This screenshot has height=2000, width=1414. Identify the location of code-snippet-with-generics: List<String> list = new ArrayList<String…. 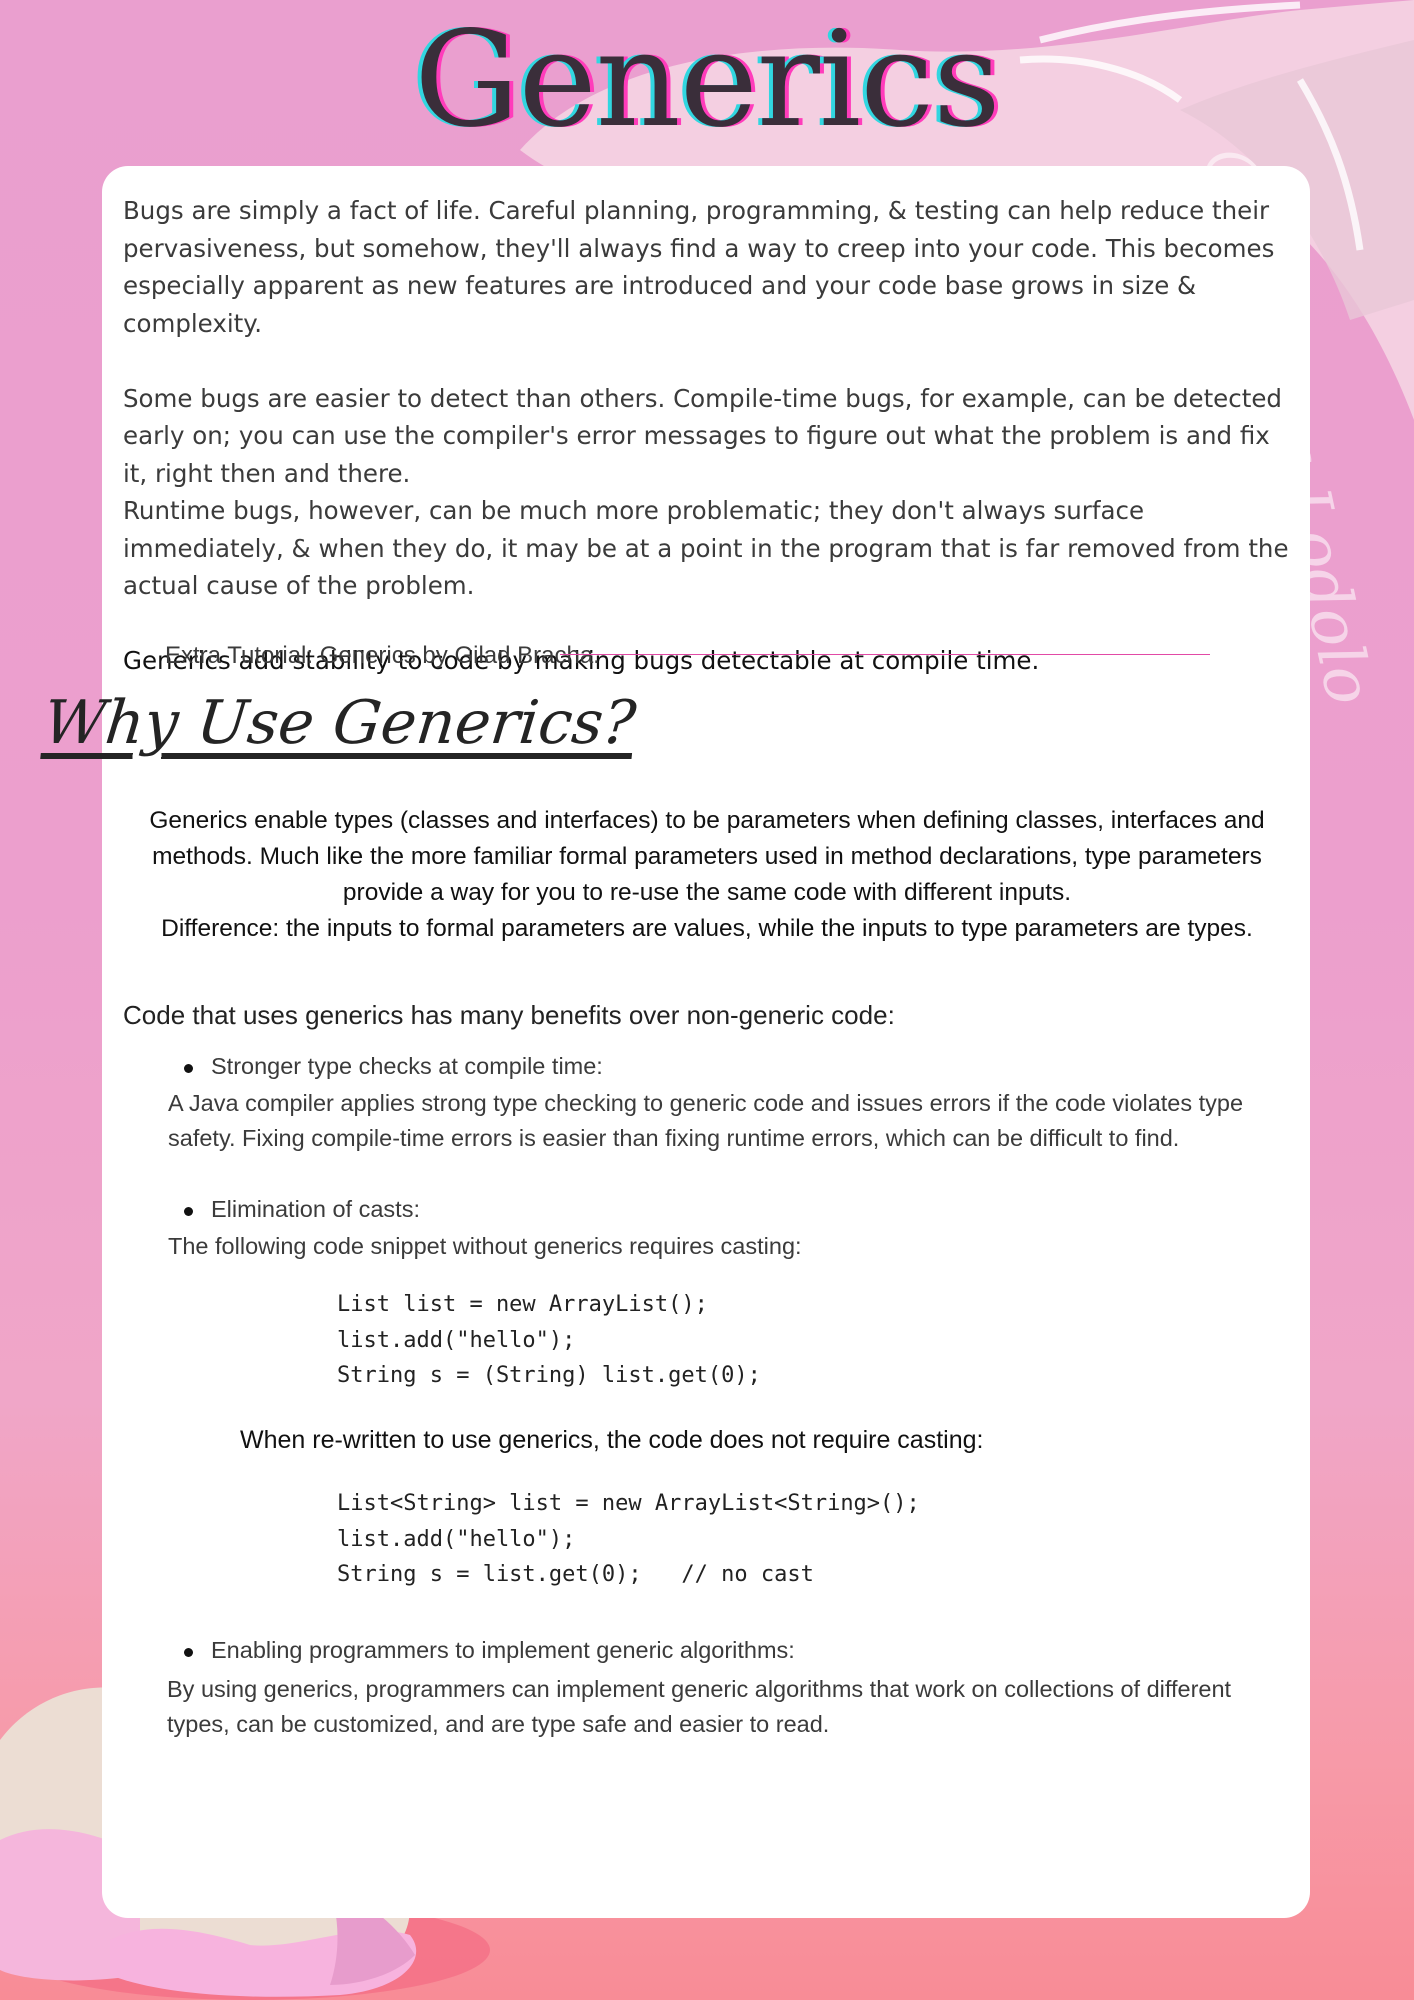
(628, 1539).